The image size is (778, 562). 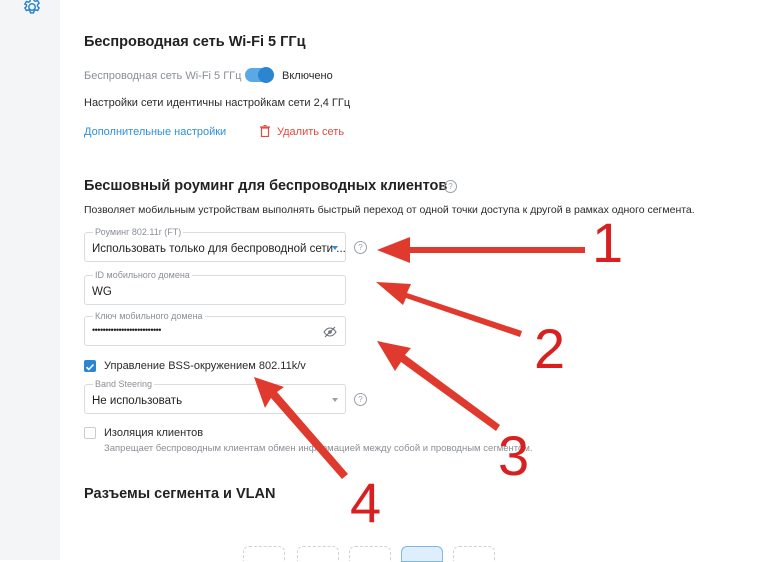 What do you see at coordinates (550, 348) in the screenshot?
I see `annotation-number-2: 2` at bounding box center [550, 348].